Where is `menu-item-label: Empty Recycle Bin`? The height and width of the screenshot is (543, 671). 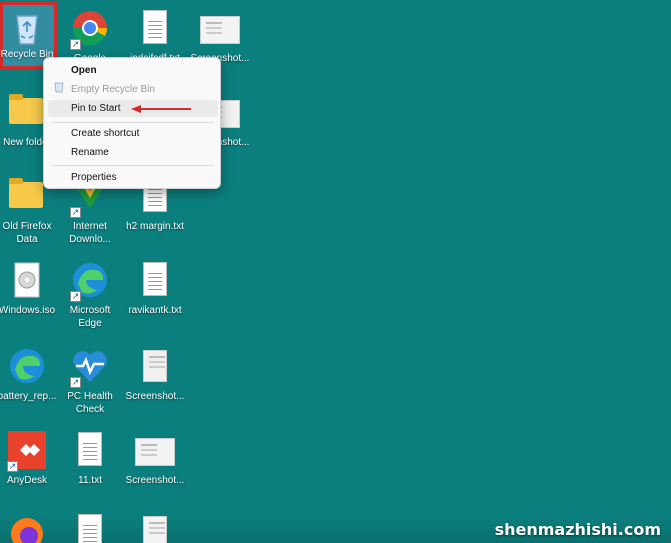
menu-item-label: Empty Recycle Bin is located at coordinates (113, 89).